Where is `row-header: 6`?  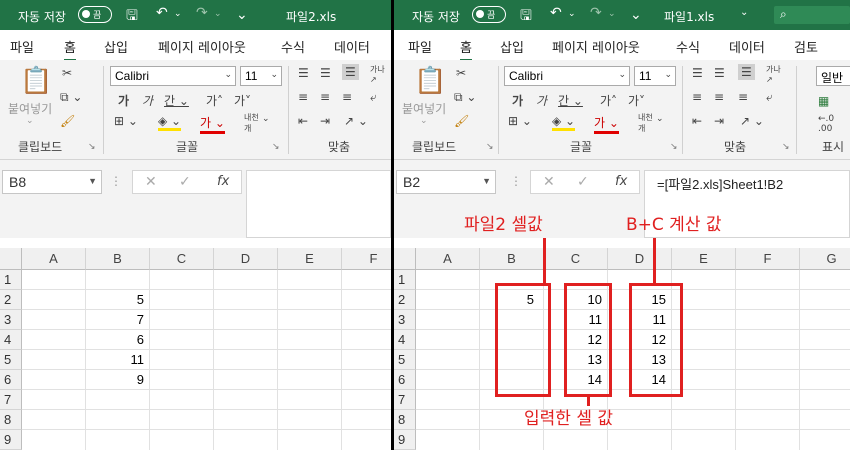 row-header: 6 is located at coordinates (405, 380).